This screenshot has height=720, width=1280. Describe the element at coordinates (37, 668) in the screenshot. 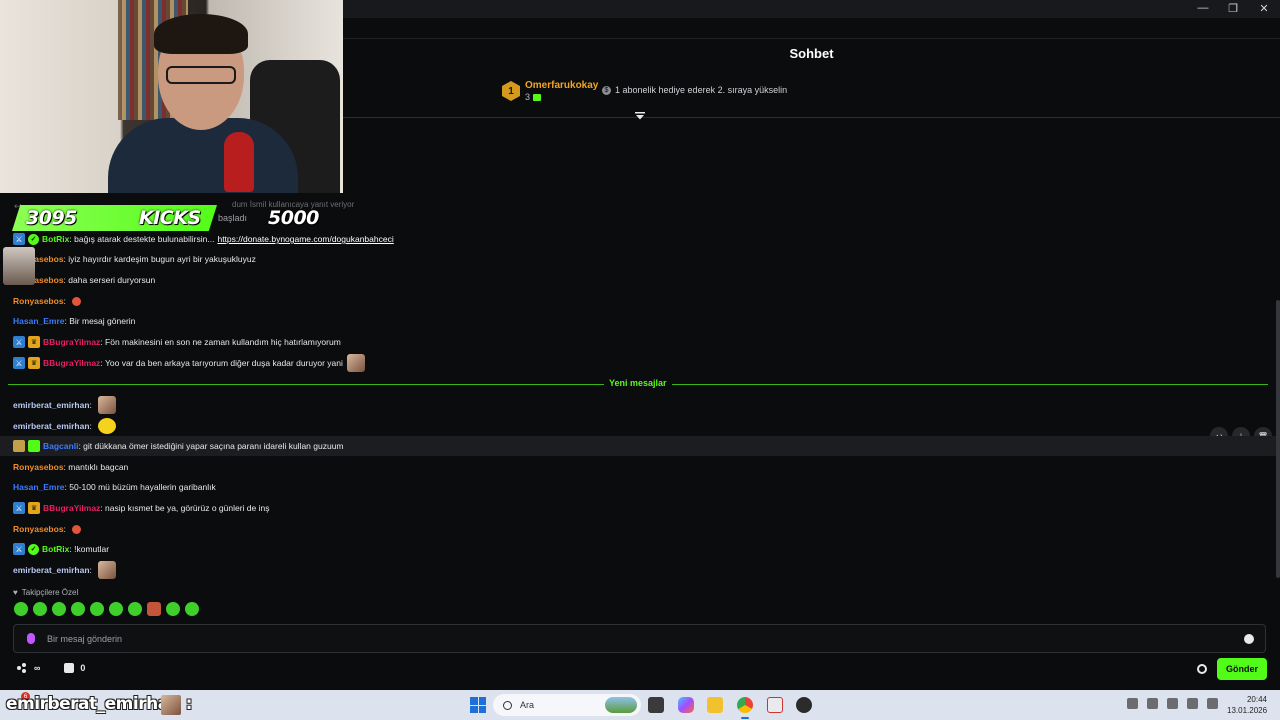

I see `points-value: ∞` at that location.